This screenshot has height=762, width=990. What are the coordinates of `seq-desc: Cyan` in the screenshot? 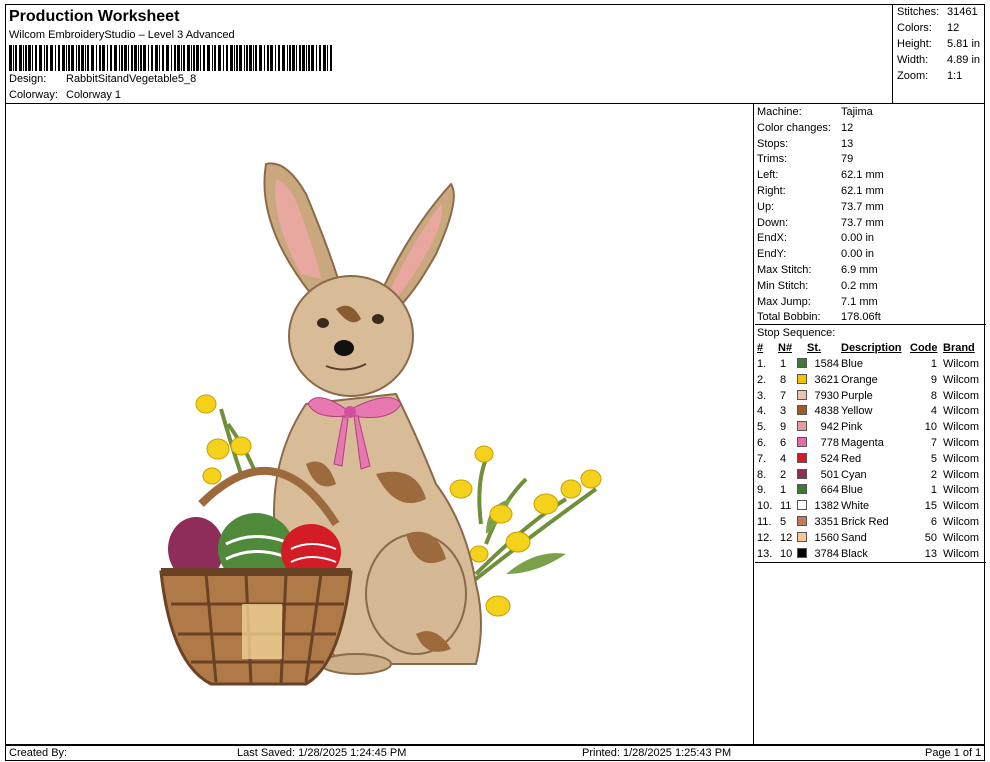 It's located at (854, 474).